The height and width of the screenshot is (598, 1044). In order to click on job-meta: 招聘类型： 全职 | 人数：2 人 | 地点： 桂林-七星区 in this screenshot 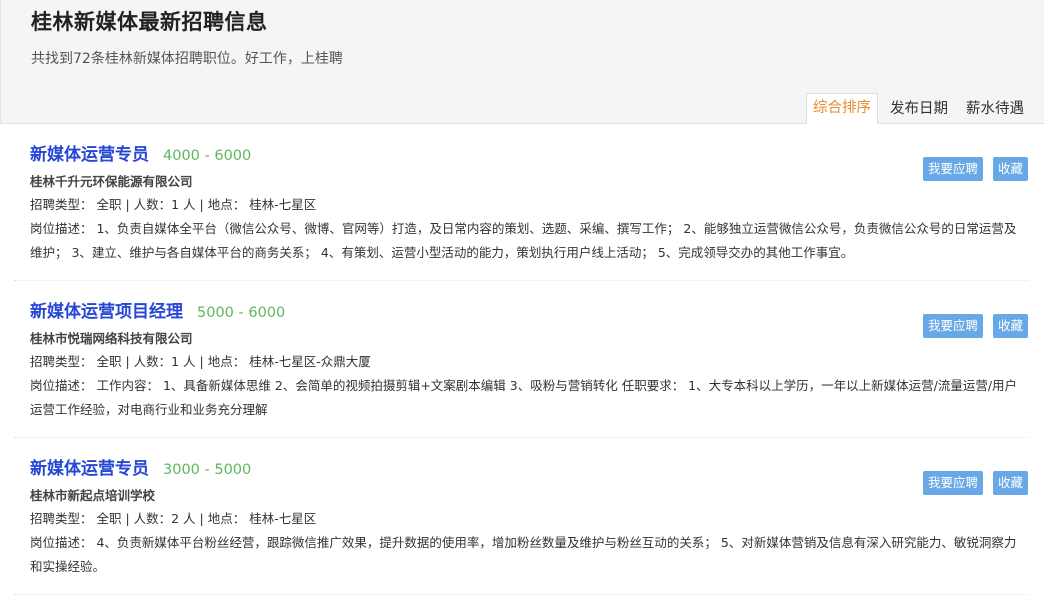, I will do `click(173, 518)`.